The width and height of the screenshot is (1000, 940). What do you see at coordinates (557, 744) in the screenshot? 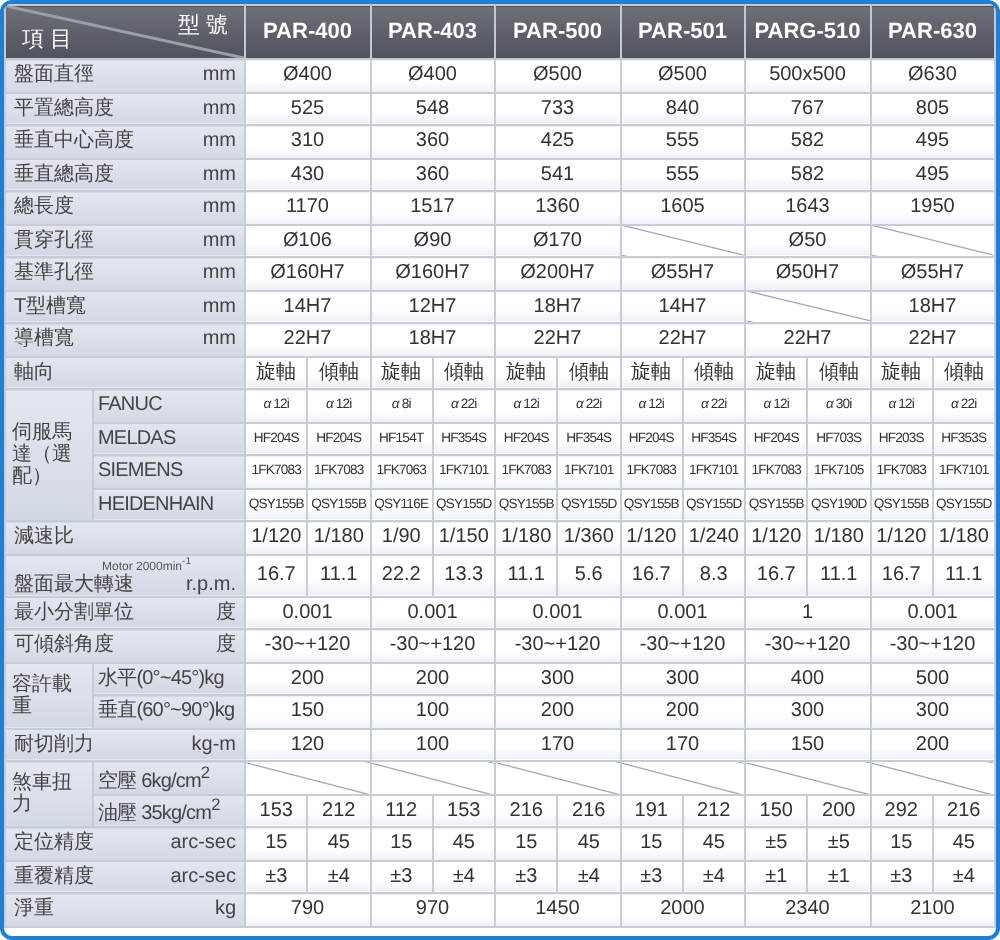
I see `table-cell: 170` at bounding box center [557, 744].